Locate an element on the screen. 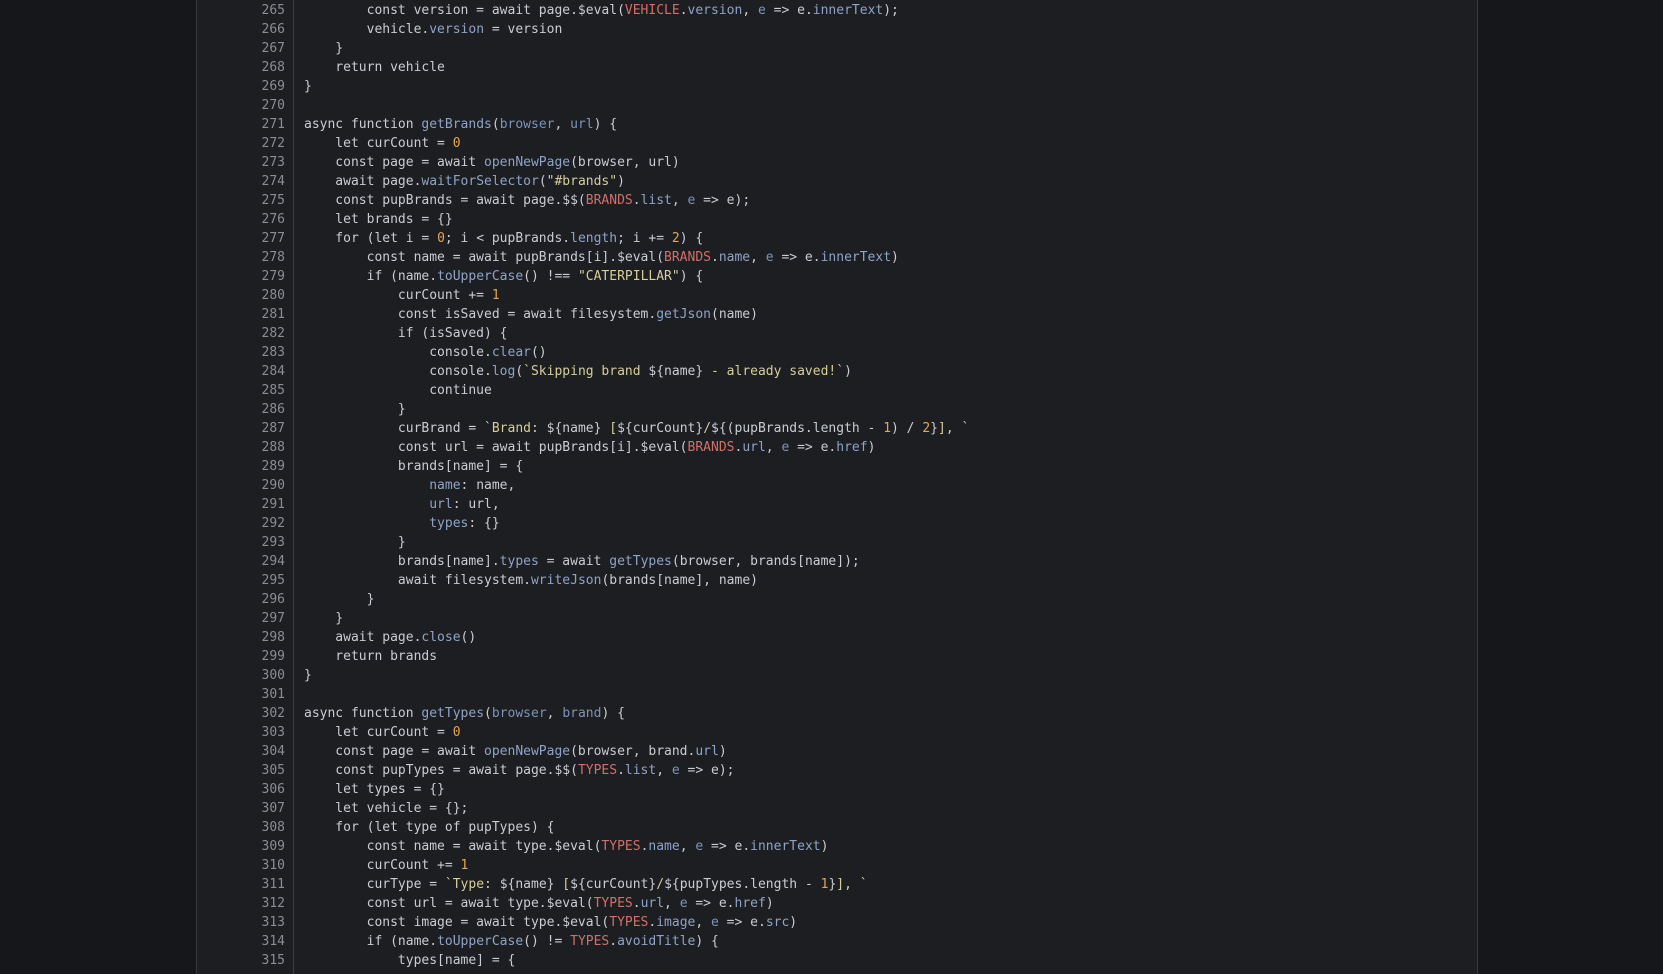 The height and width of the screenshot is (974, 1663). code-token: ( is located at coordinates (495, 124).